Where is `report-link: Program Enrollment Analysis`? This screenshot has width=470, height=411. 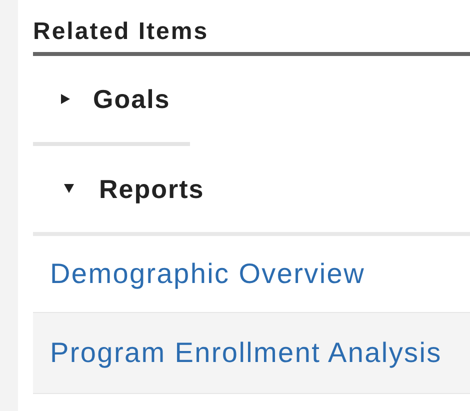
report-link: Program Enrollment Analysis is located at coordinates (246, 353).